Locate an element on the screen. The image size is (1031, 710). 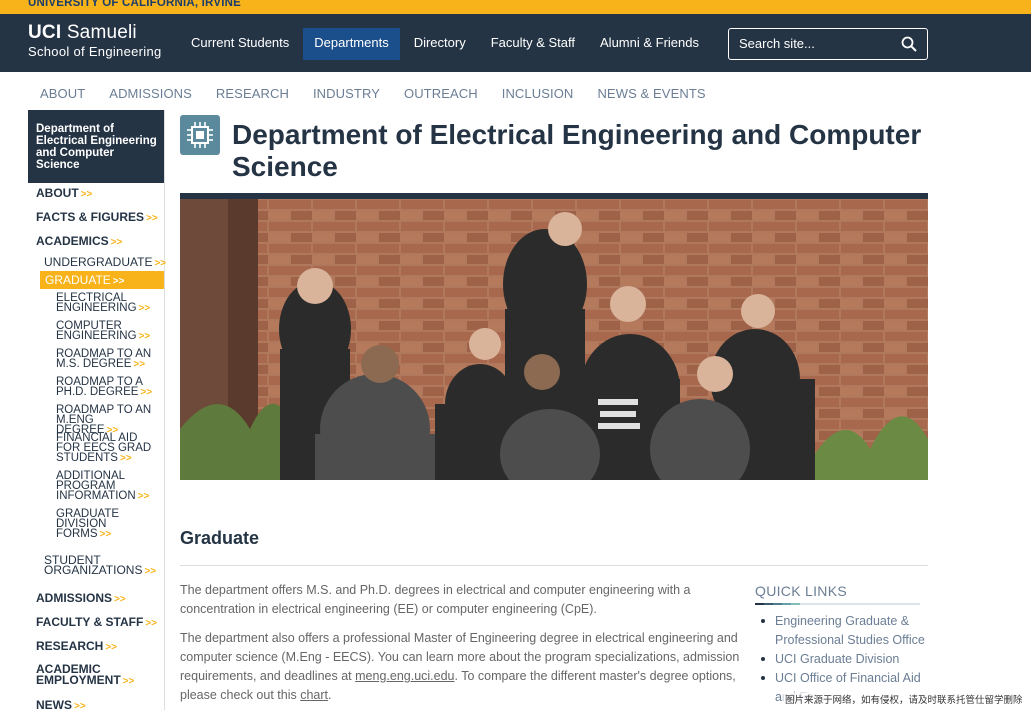
secnav-admissions: ADMISSIONS is located at coordinates (150, 93).